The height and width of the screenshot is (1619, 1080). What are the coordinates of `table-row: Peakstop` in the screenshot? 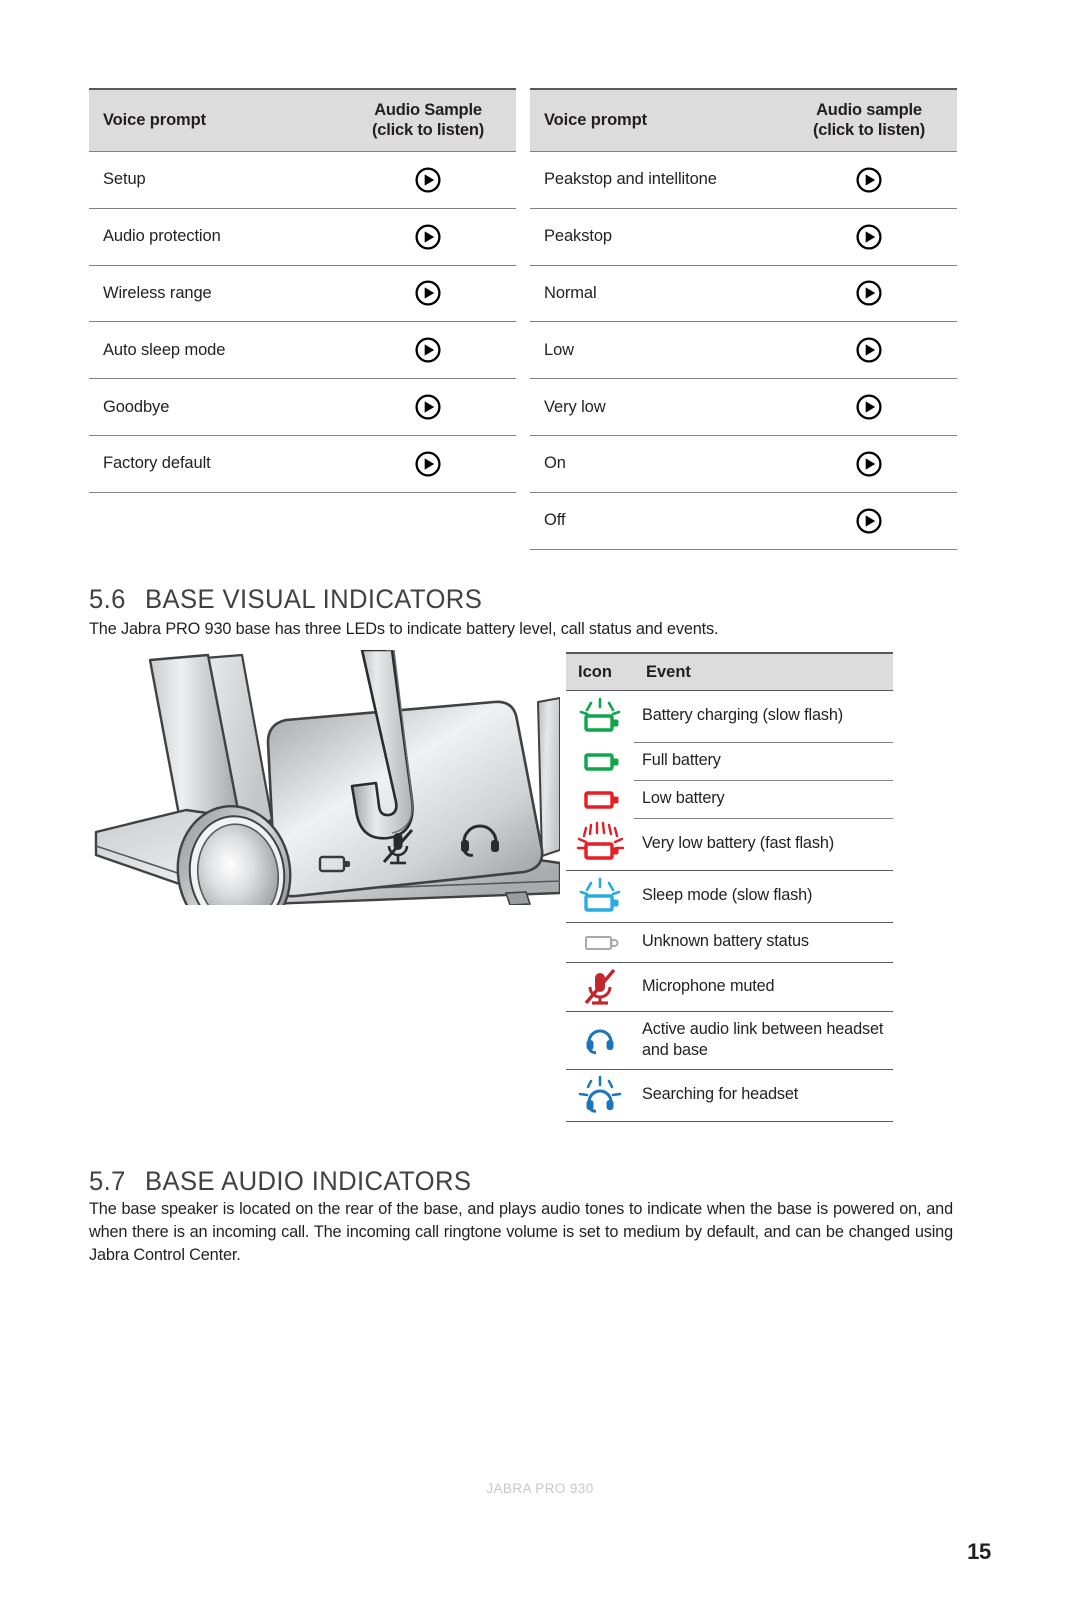 It's located at (743, 236).